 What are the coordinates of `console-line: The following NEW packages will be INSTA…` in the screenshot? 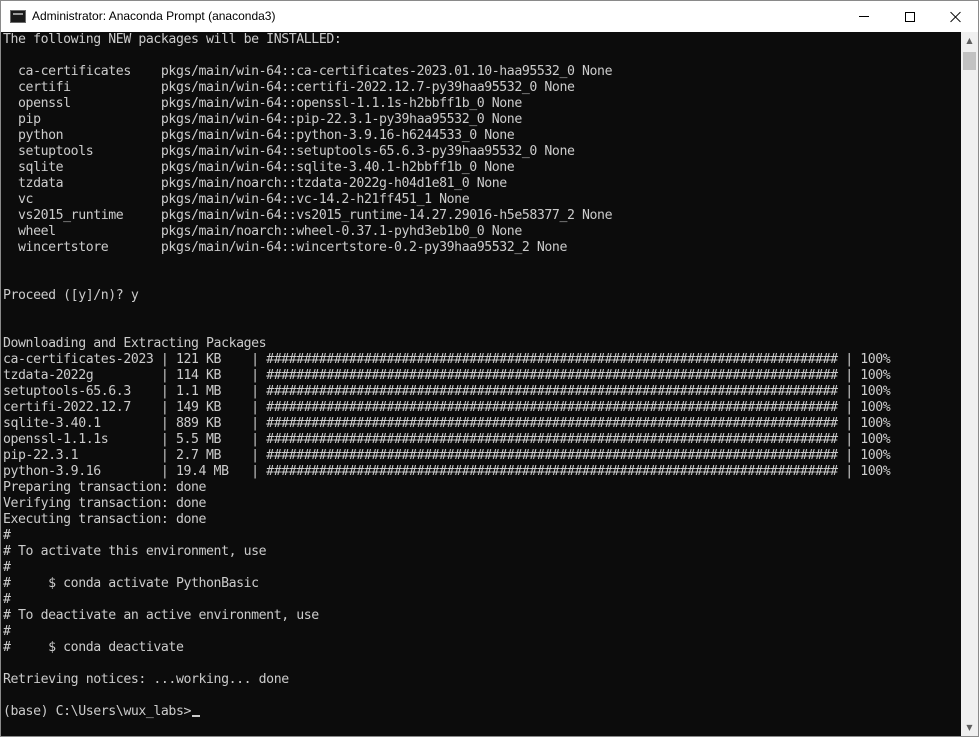 It's located at (172, 39).